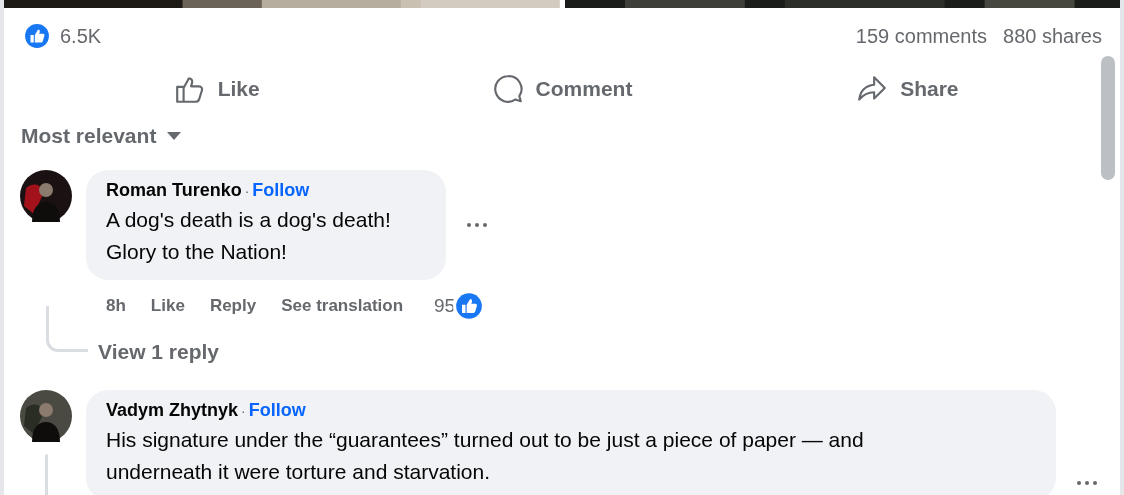 The image size is (1124, 495). I want to click on comment-text: His signature under the “guarantees” turned out to be just a piece of paper — and underneath it were torture and starvation., so click(485, 456).